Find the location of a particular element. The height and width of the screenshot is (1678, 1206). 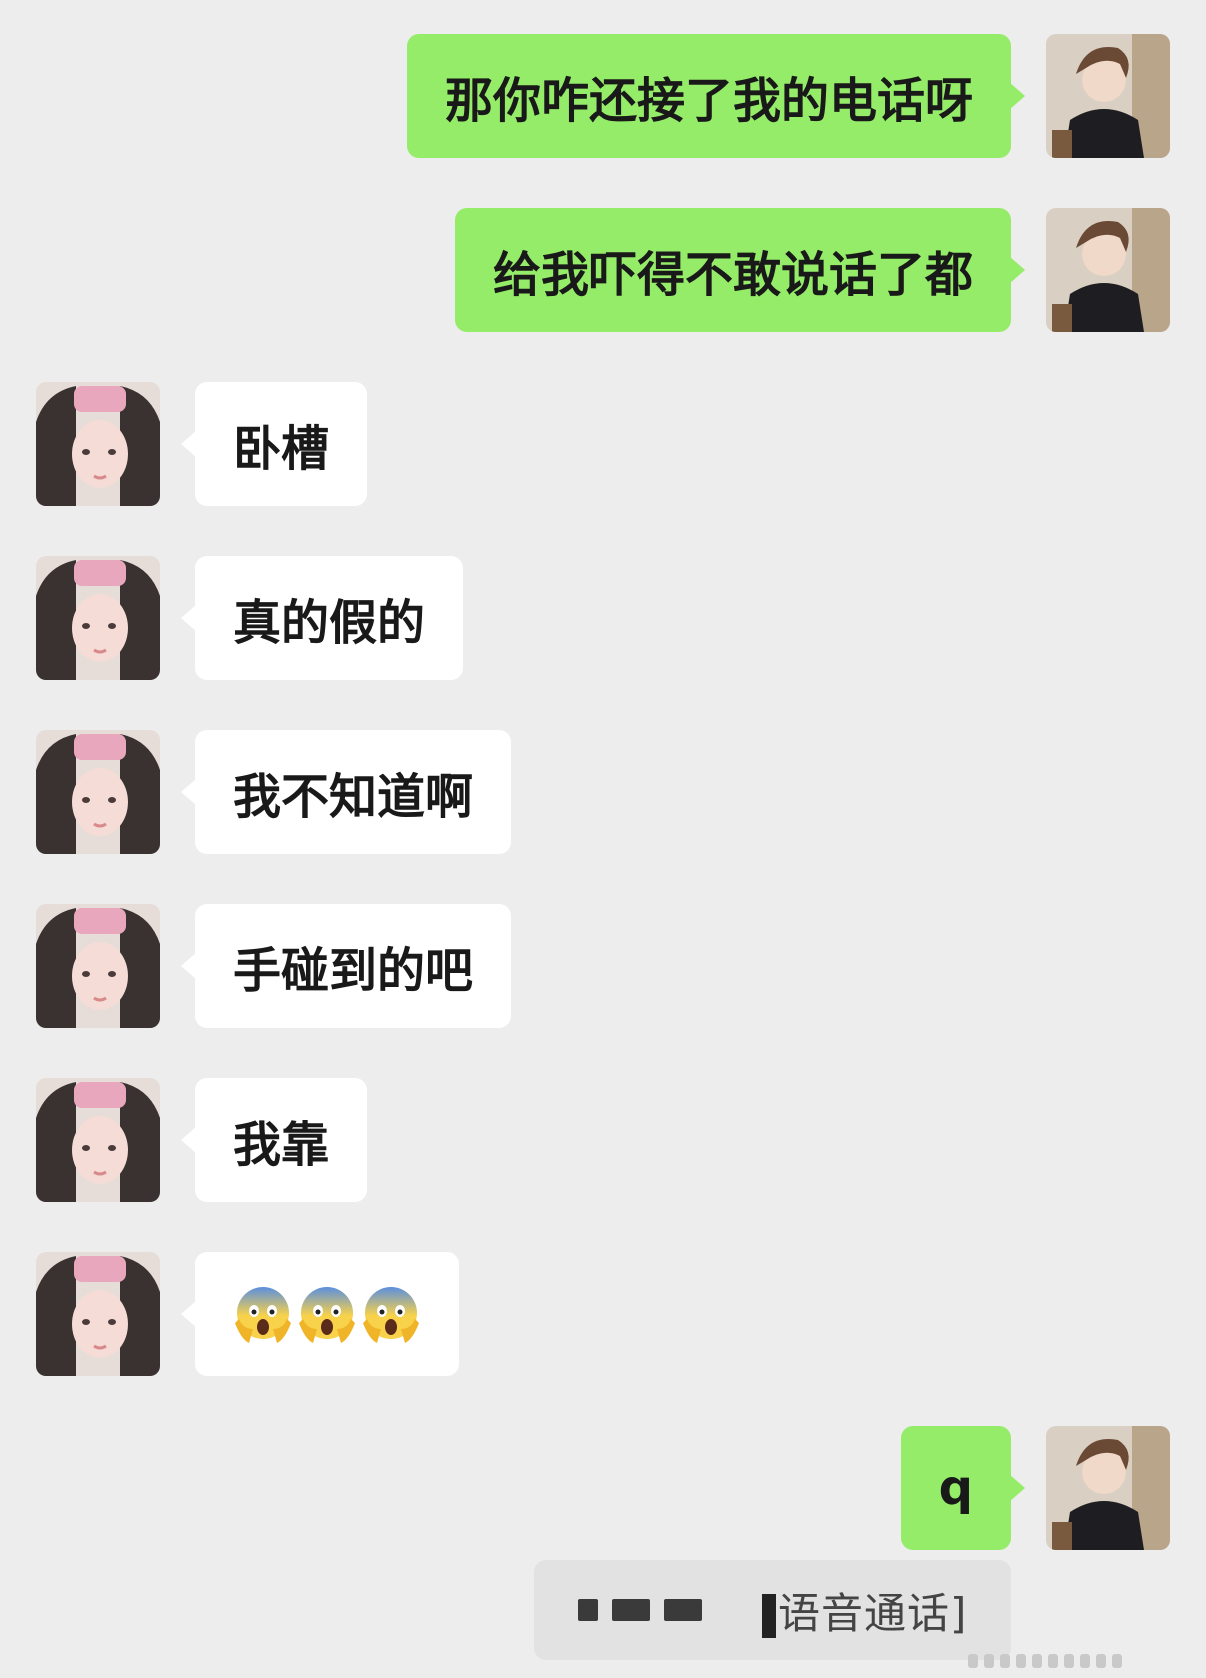

message-row: 手碰到的吧 is located at coordinates (603, 966).